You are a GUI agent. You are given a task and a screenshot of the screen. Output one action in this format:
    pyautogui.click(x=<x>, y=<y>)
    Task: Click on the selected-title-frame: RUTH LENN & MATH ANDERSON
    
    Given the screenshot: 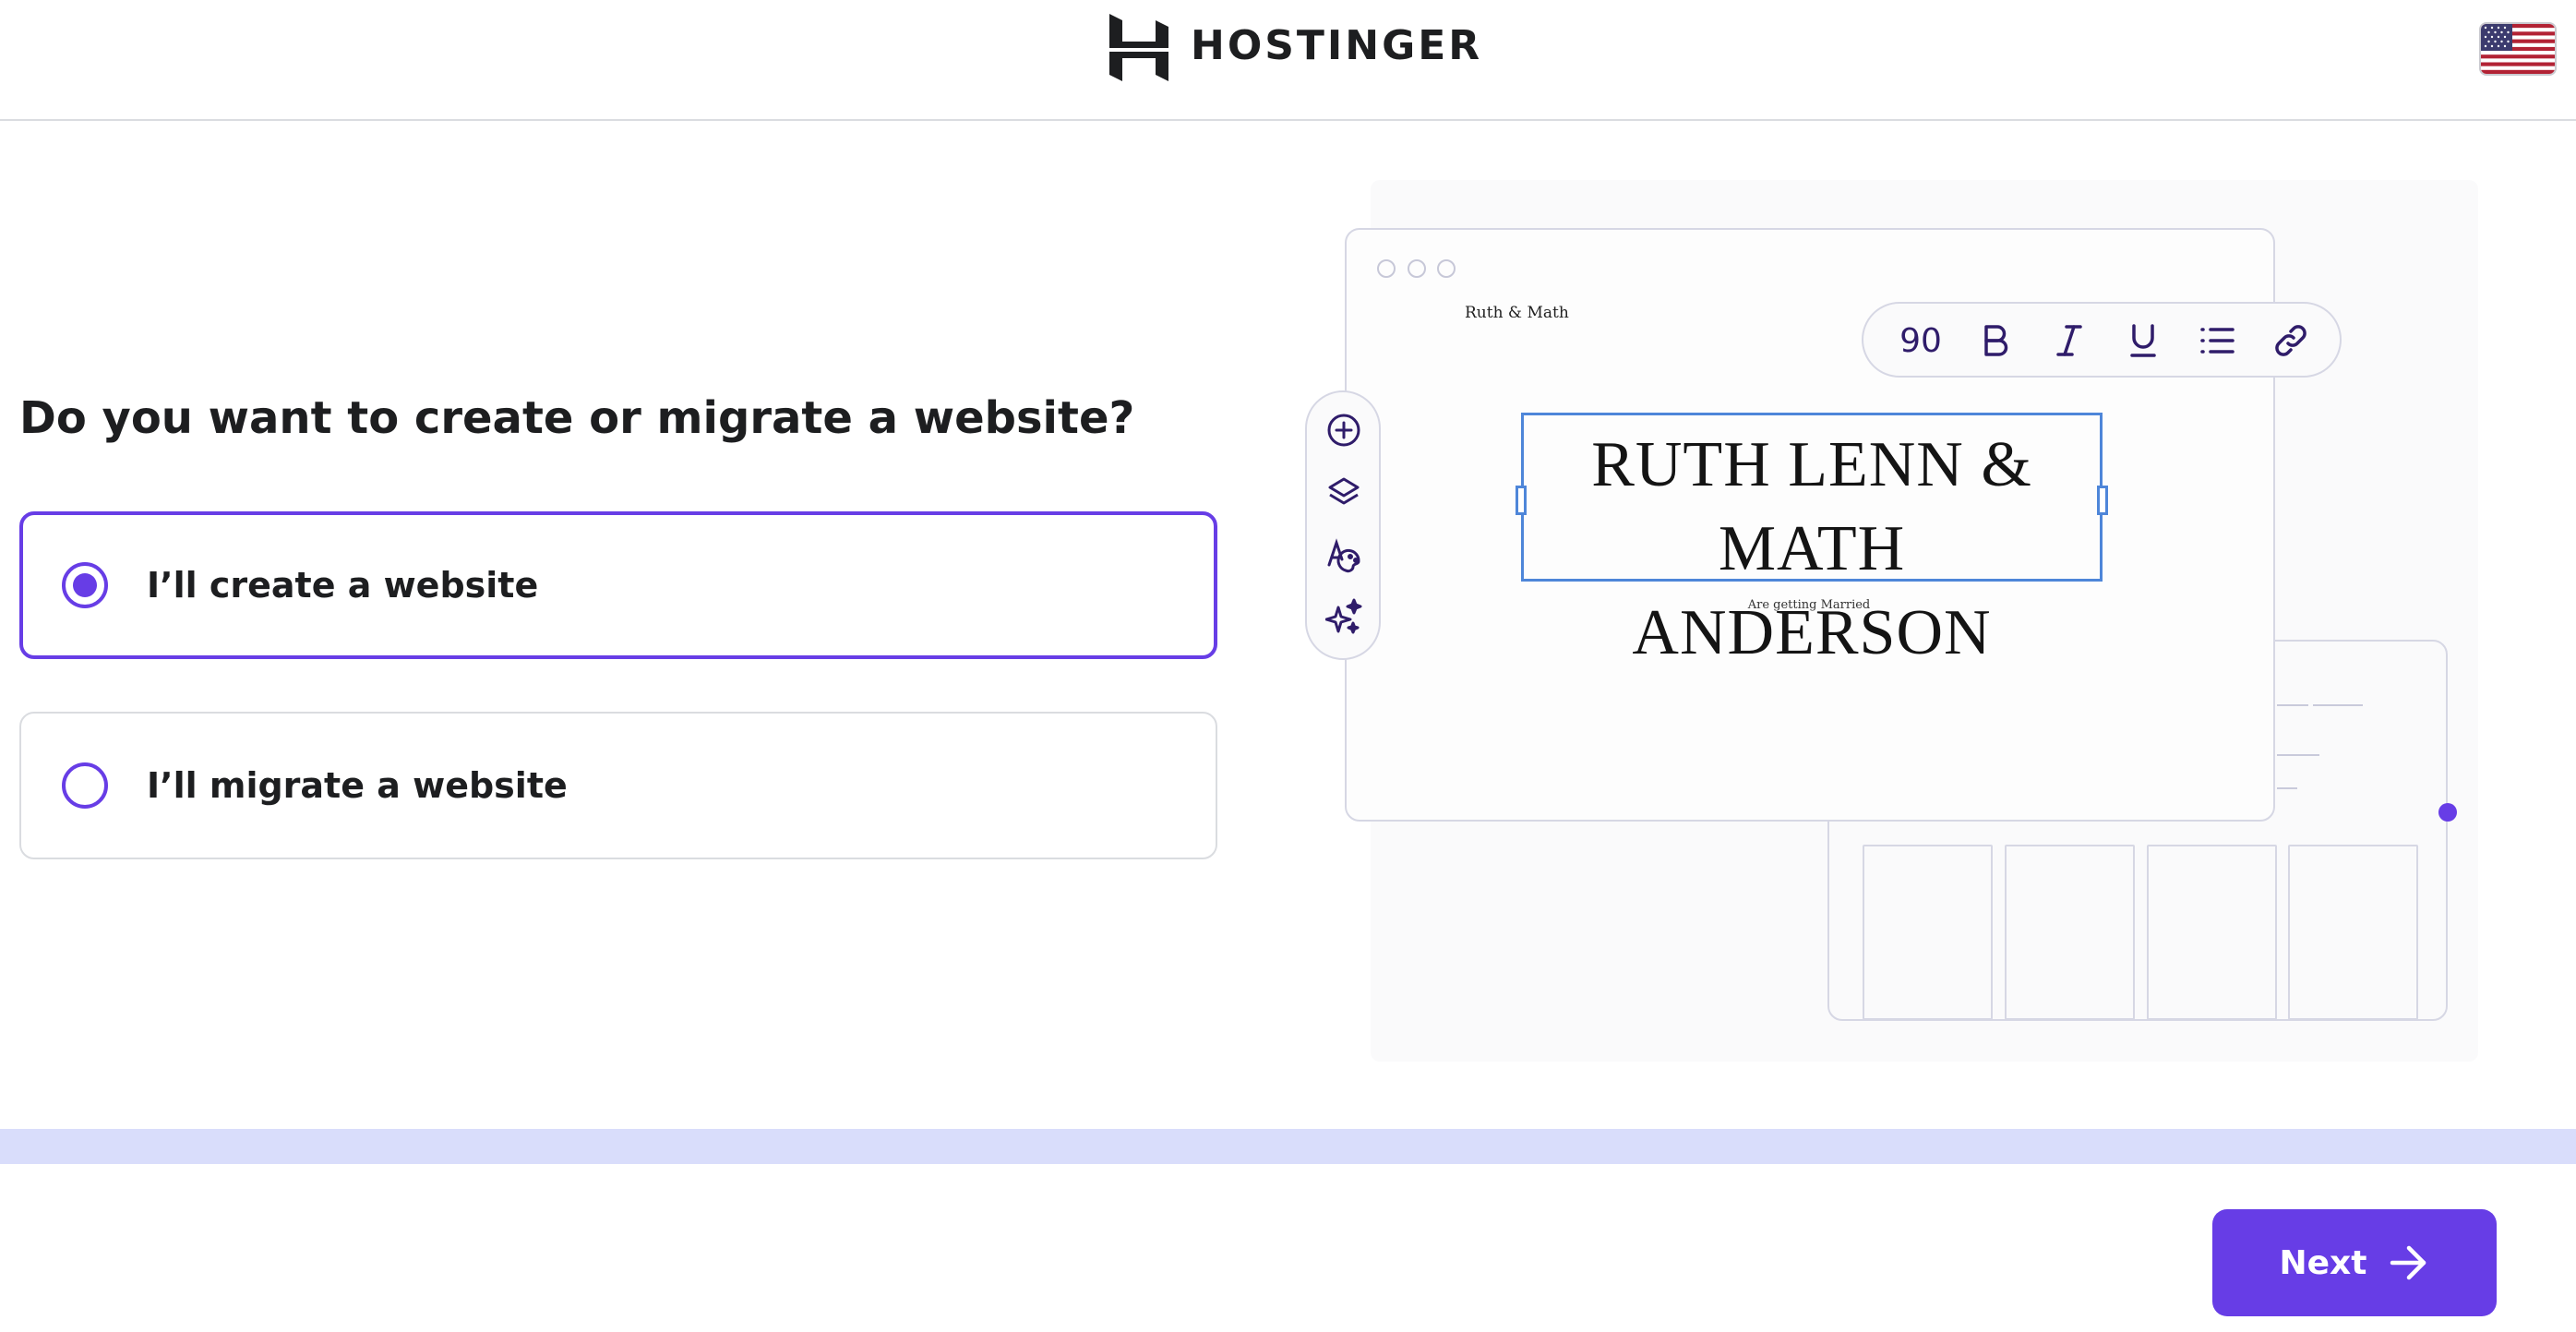 What is the action you would take?
    pyautogui.click(x=1812, y=540)
    